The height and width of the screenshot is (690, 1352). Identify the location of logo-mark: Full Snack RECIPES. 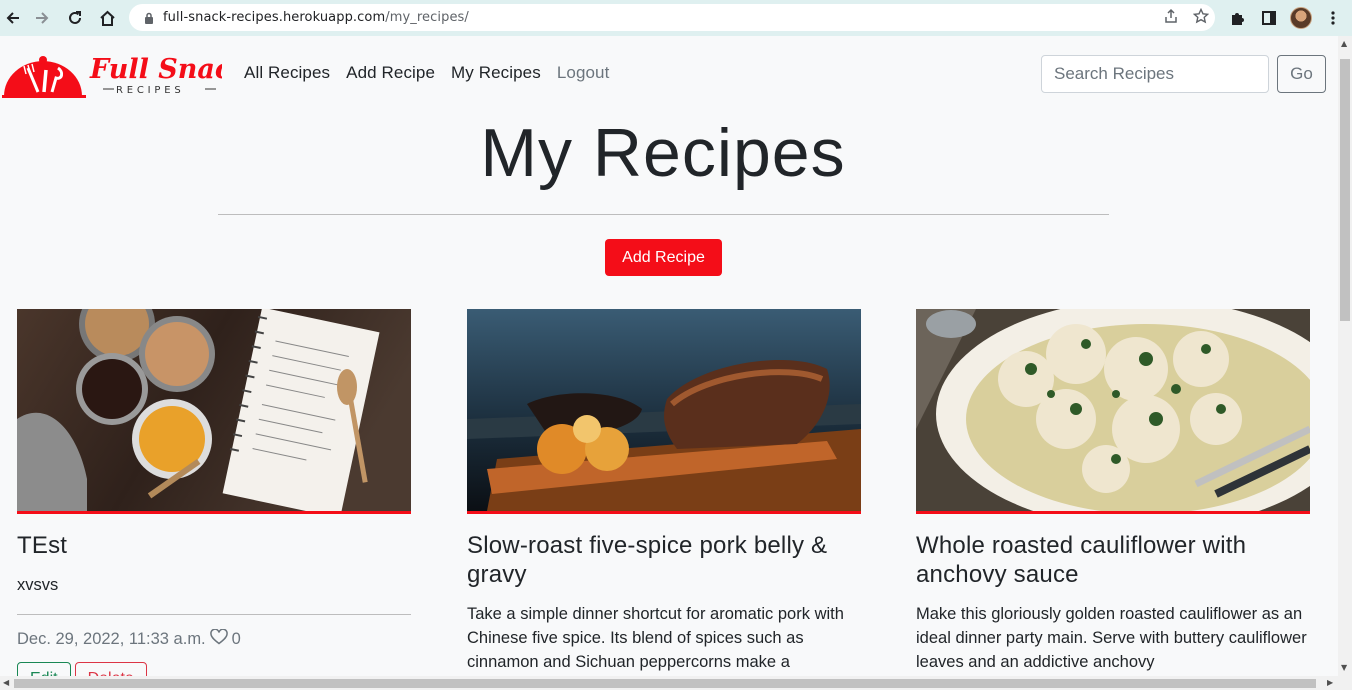
(126, 76).